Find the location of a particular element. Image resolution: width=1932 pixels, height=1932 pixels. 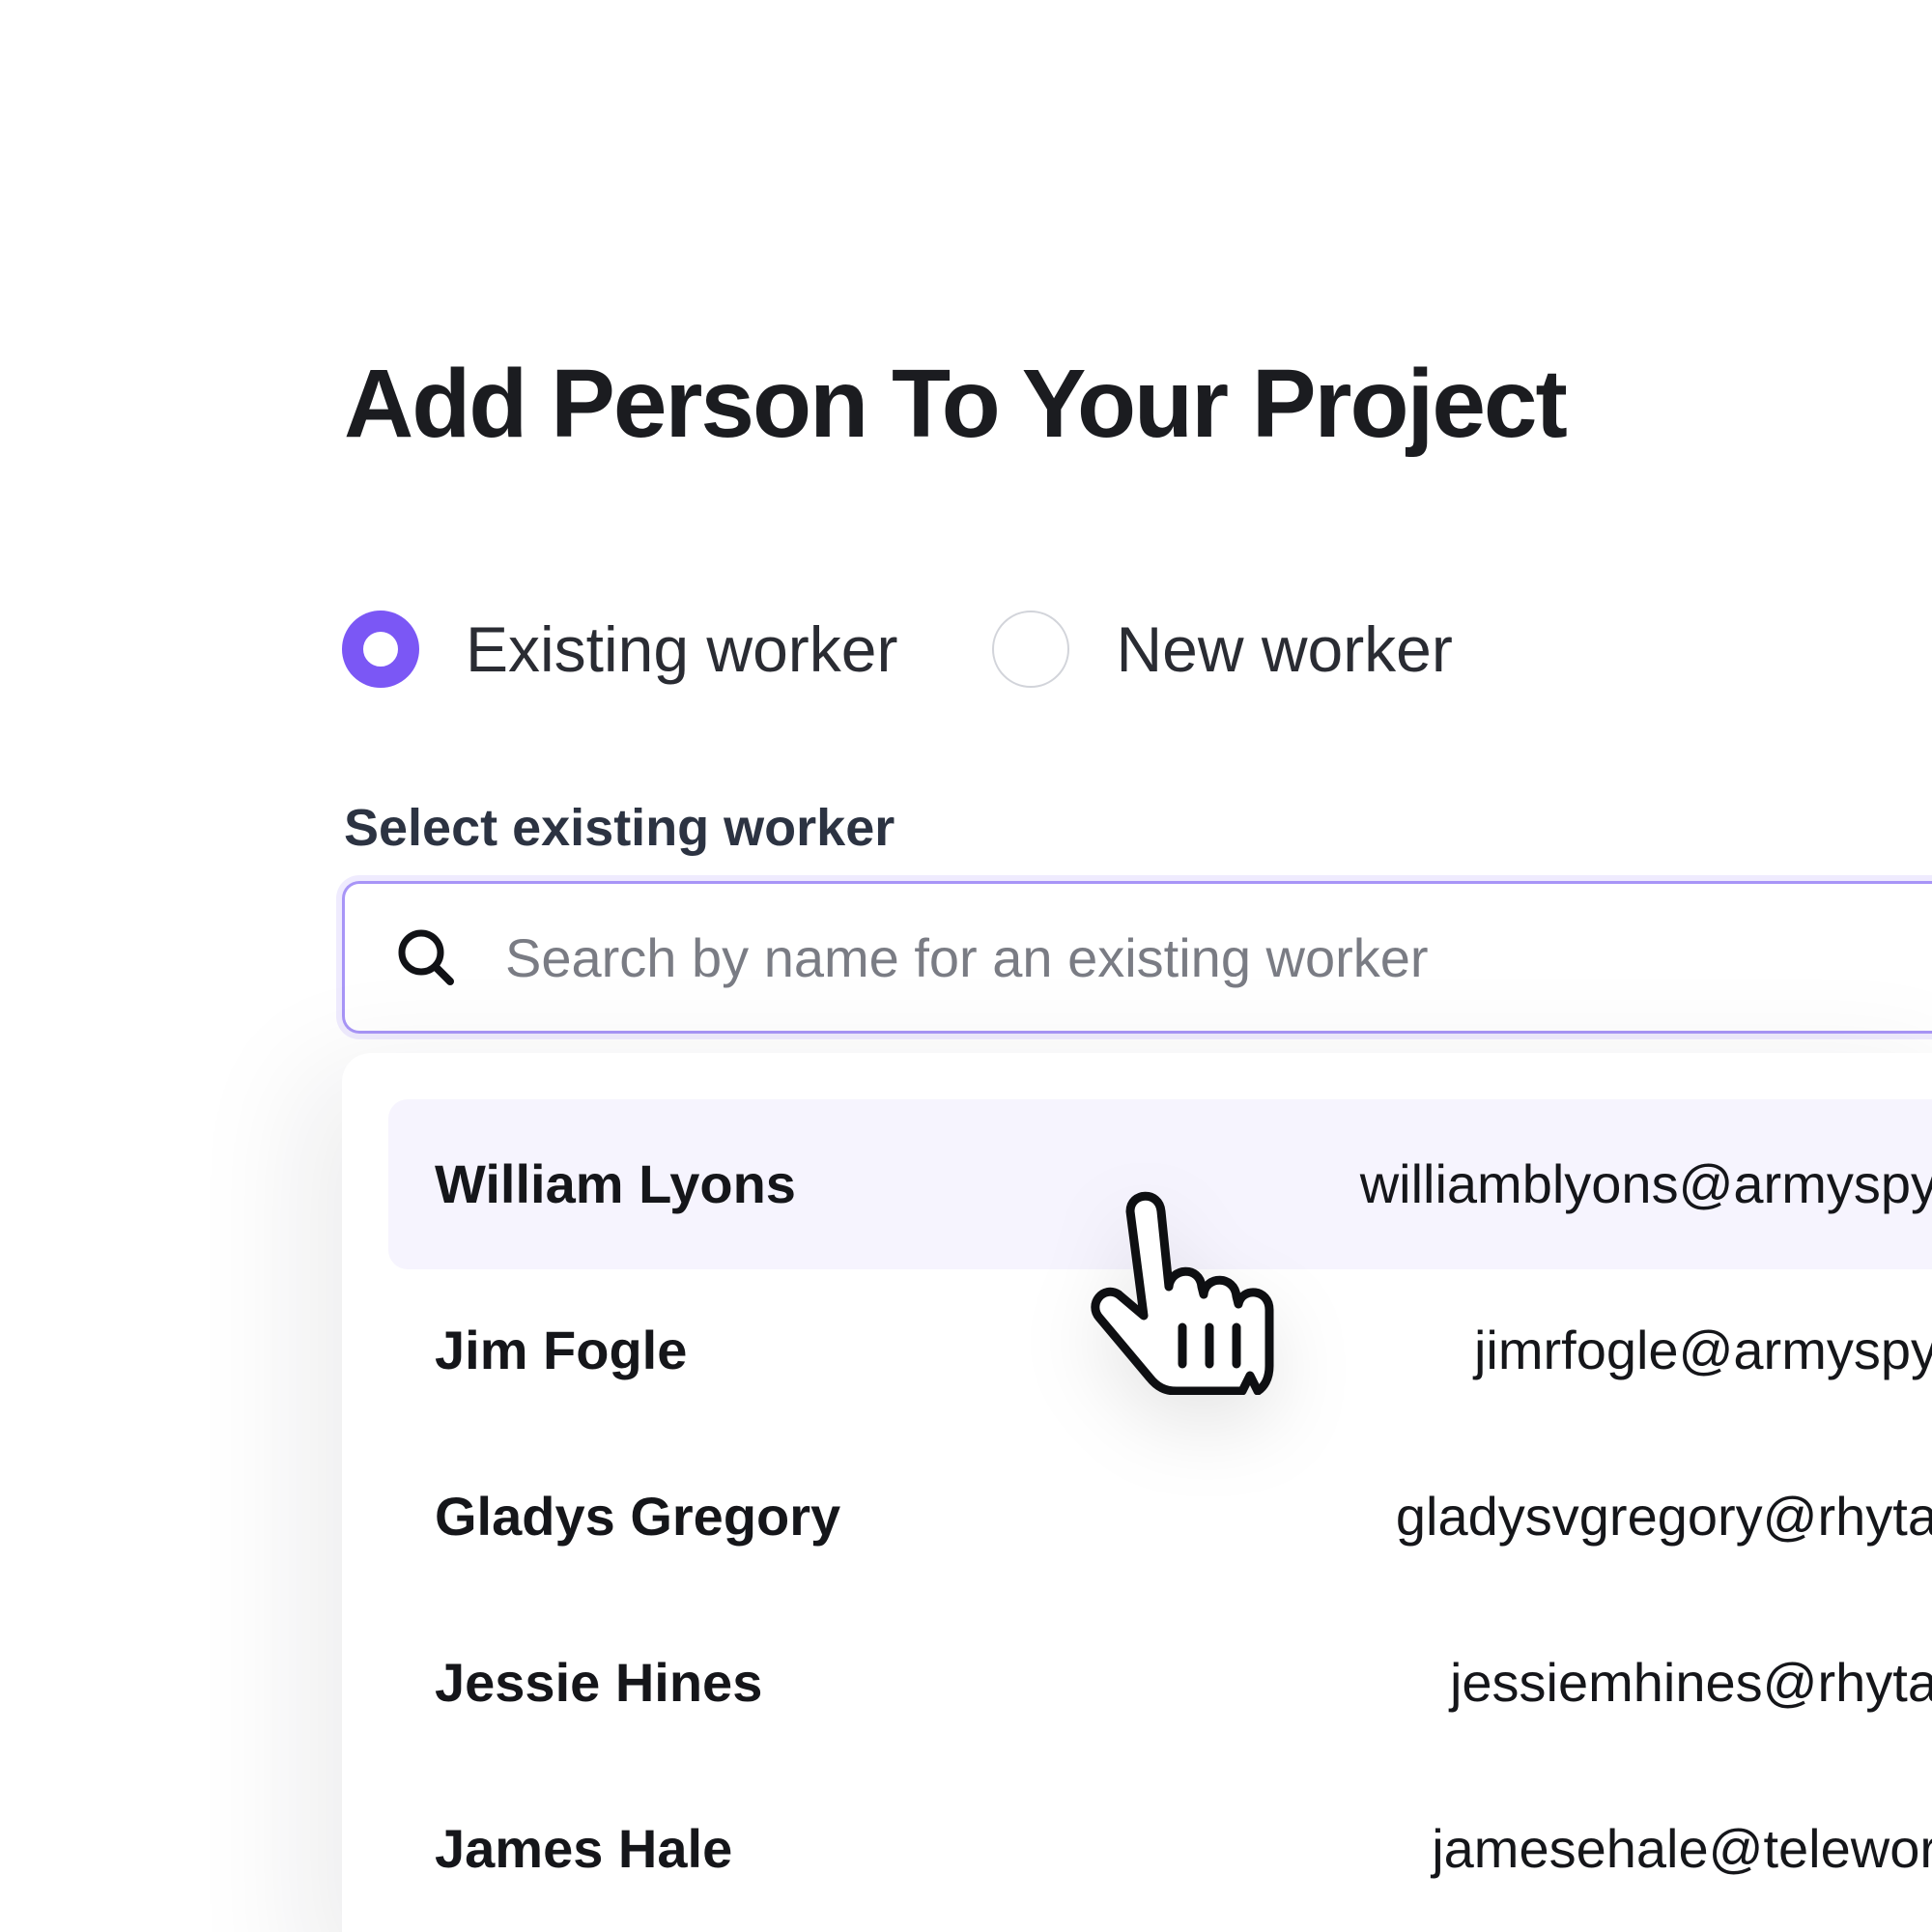

worker-type-radio-group: Existing worker New worker is located at coordinates (897, 649).